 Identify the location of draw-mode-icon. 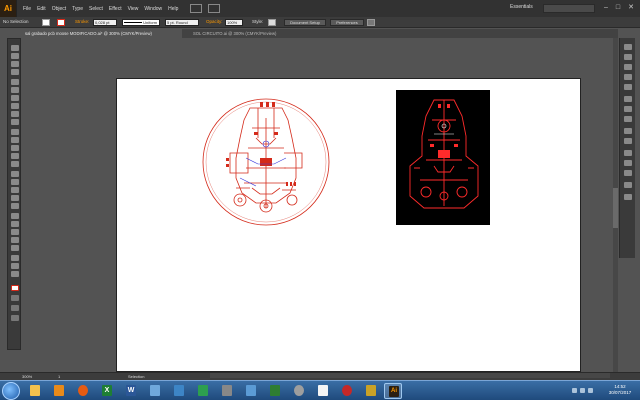
(15, 308).